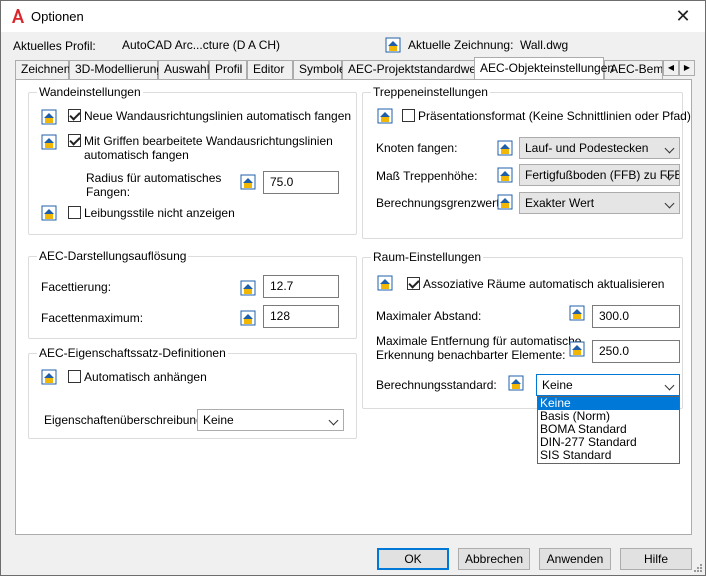 The image size is (706, 576). What do you see at coordinates (132, 353) in the screenshot?
I see `property-set-definitions-title: AEC-Eigenschaftssatz-Definitionen` at bounding box center [132, 353].